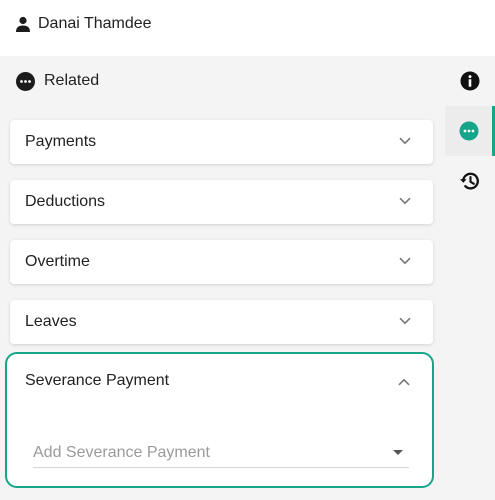 This screenshot has width=495, height=500. I want to click on related-title: Related, so click(72, 80).